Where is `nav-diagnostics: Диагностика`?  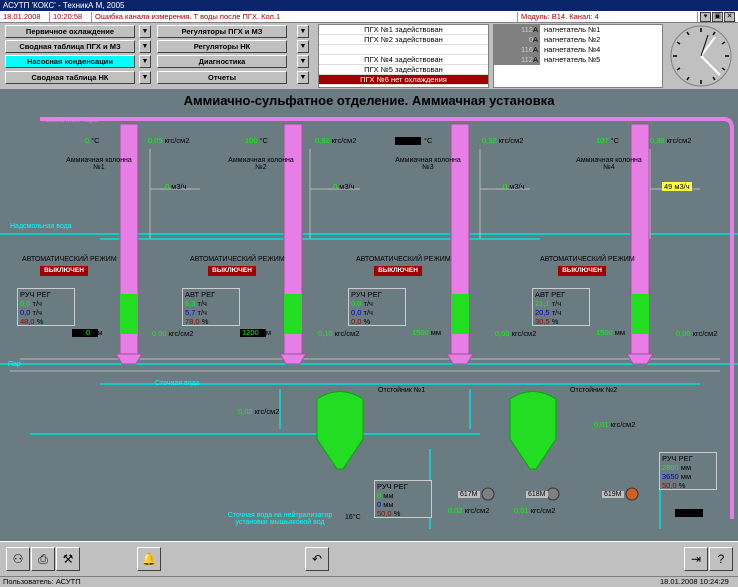
nav-diagnostics: Диагностика is located at coordinates (222, 61).